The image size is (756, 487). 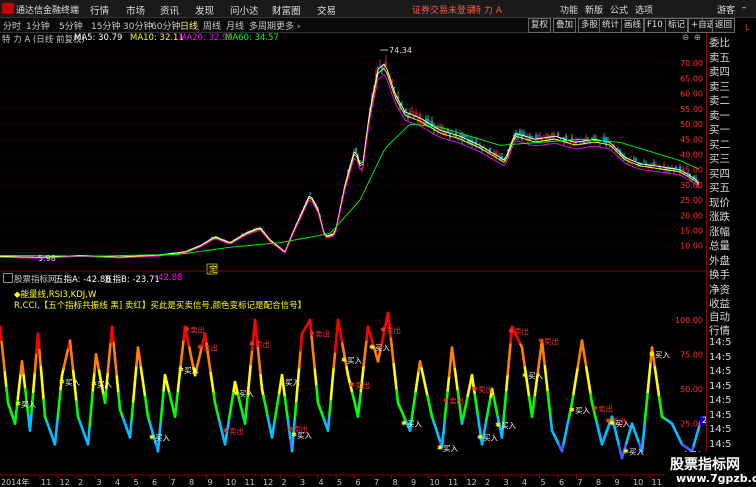 I want to click on tool-f10: F10, so click(x=655, y=25).